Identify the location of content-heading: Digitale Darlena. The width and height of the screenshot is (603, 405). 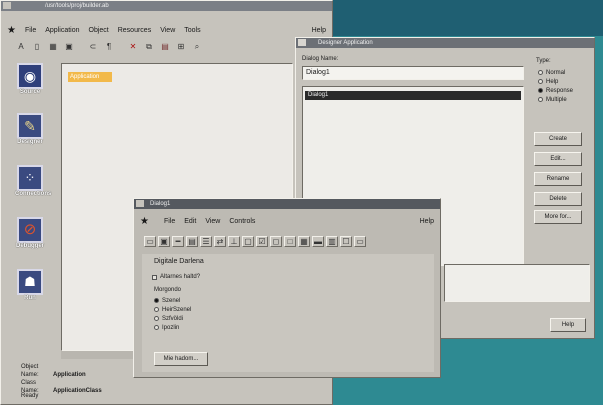
(179, 261).